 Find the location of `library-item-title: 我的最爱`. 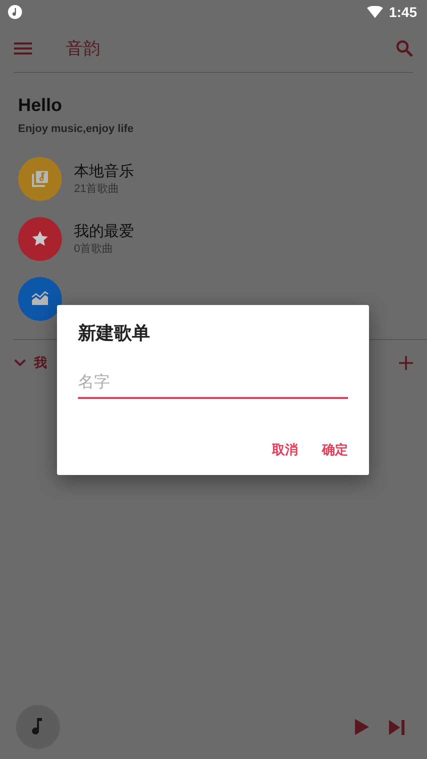

library-item-title: 我的最爱 is located at coordinates (104, 231).